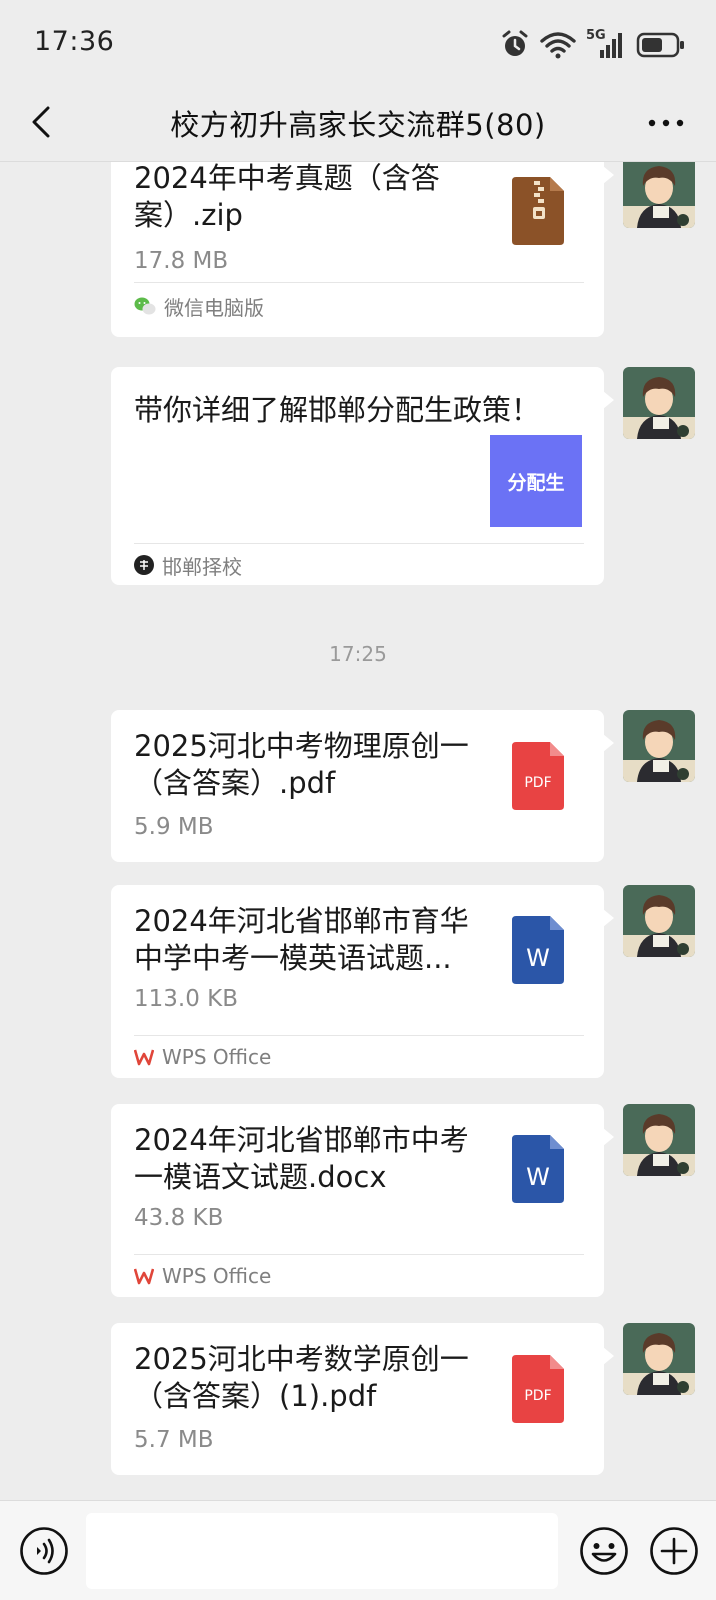 This screenshot has height=1600, width=716. Describe the element at coordinates (301, 1158) in the screenshot. I see `file-name: 2024年河北省邯郸市中考一模语文试题.docx` at that location.